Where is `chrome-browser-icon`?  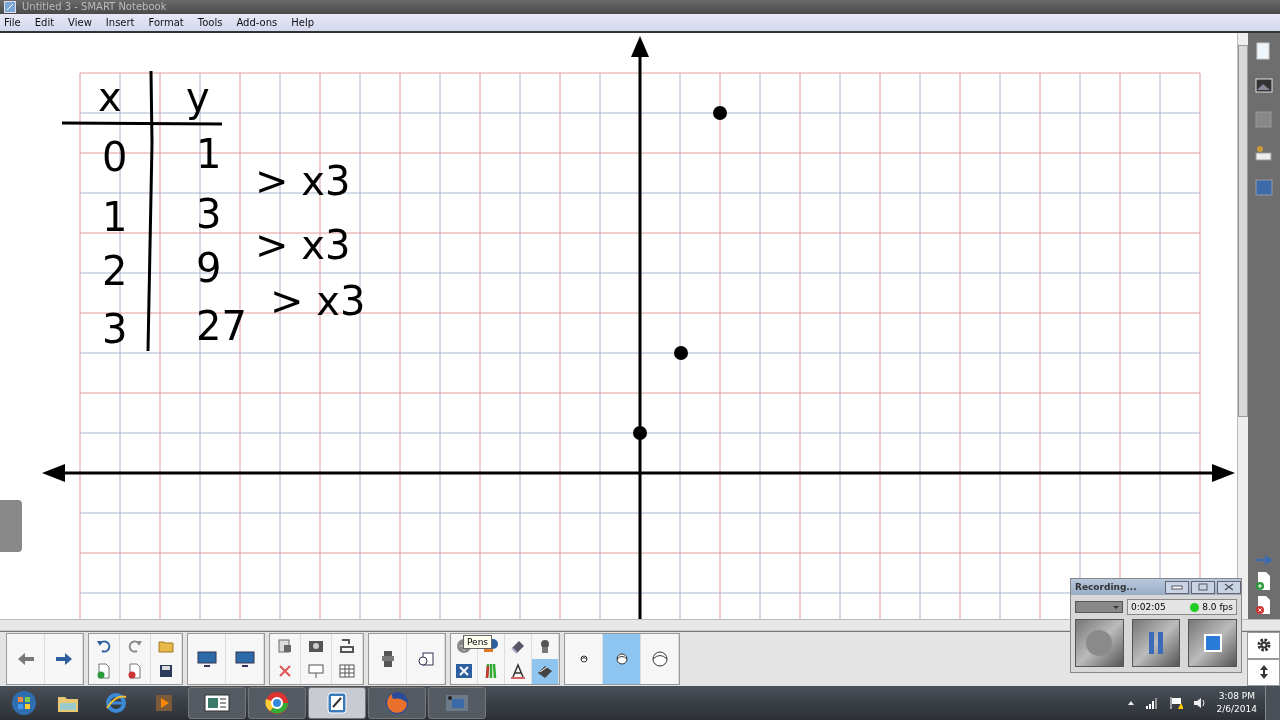
chrome-browser-icon is located at coordinates (277, 703).